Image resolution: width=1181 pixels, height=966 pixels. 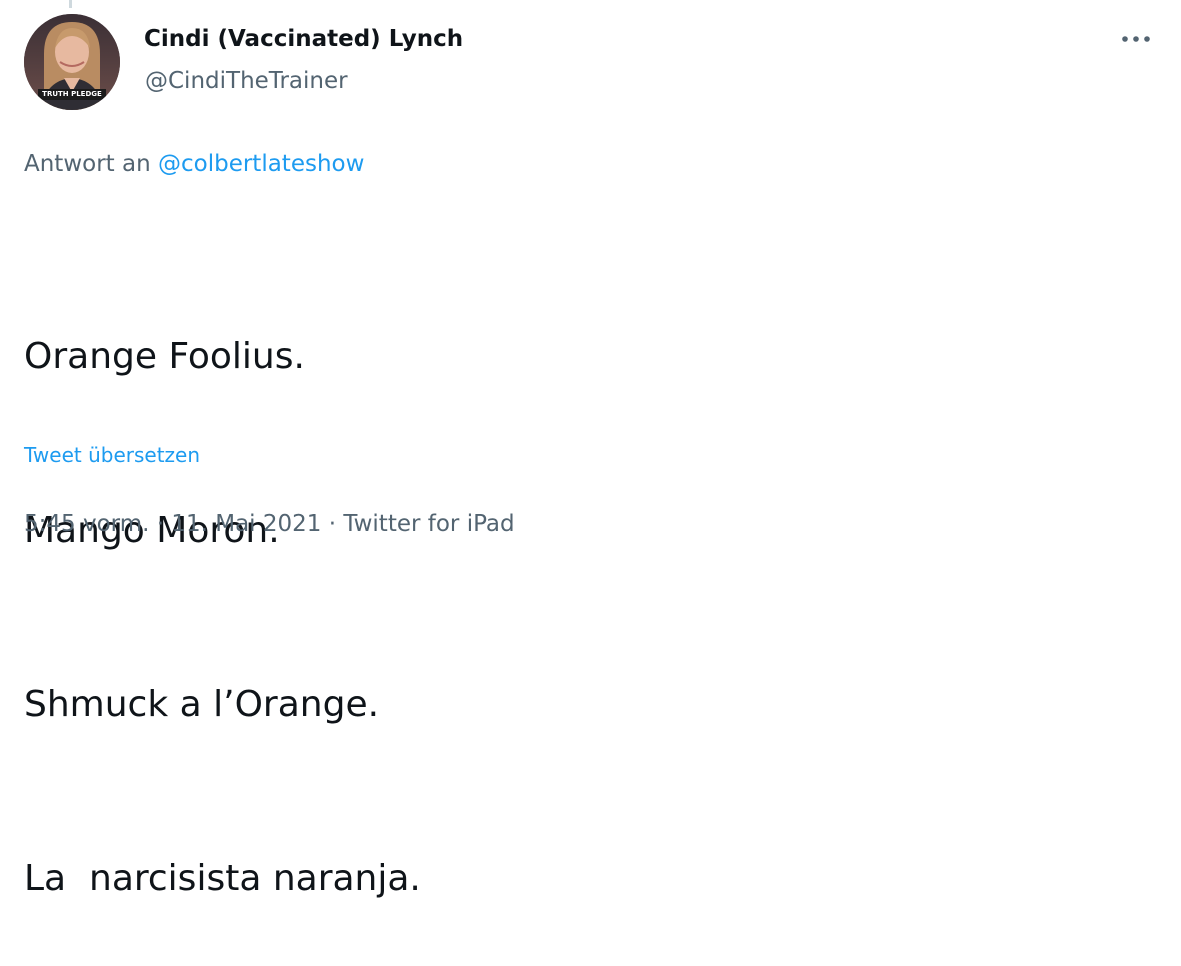 I want to click on reply-to-handle-link: @colbertlateshow, so click(x=261, y=164).